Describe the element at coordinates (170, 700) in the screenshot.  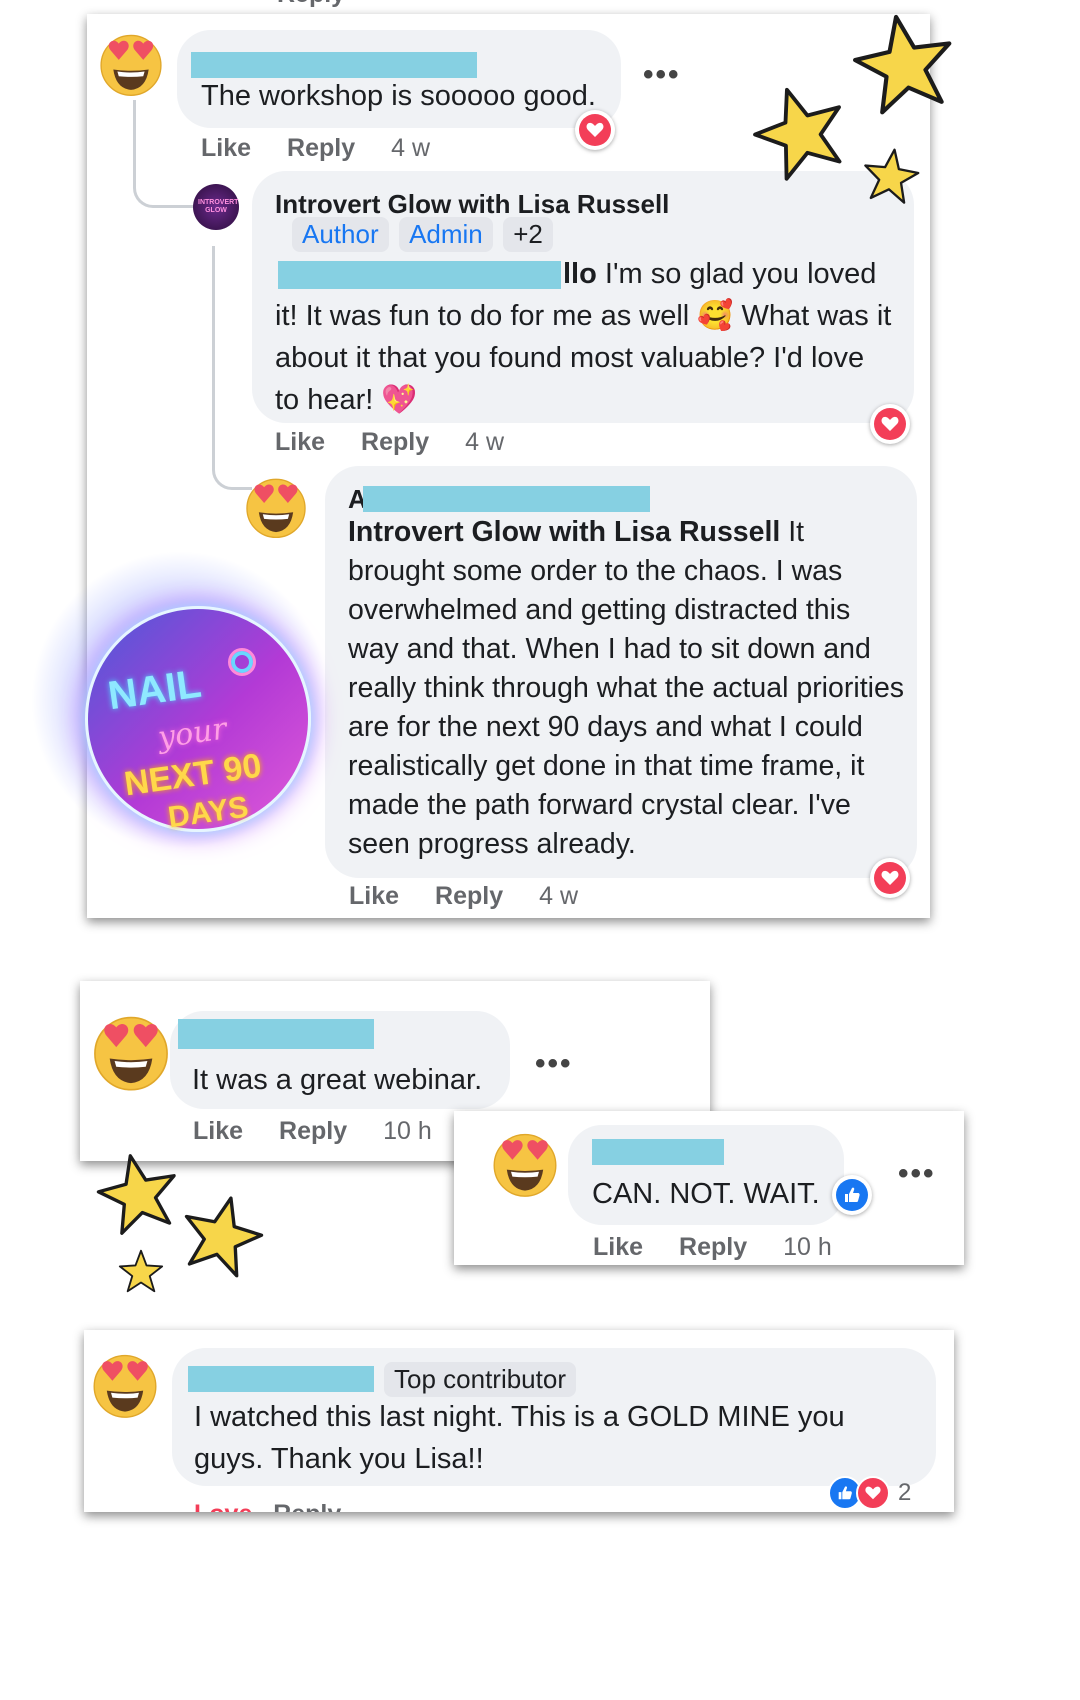
I see `nail-your-next-90-days-logo: NAIL your NEXT 90 DAYS` at that location.